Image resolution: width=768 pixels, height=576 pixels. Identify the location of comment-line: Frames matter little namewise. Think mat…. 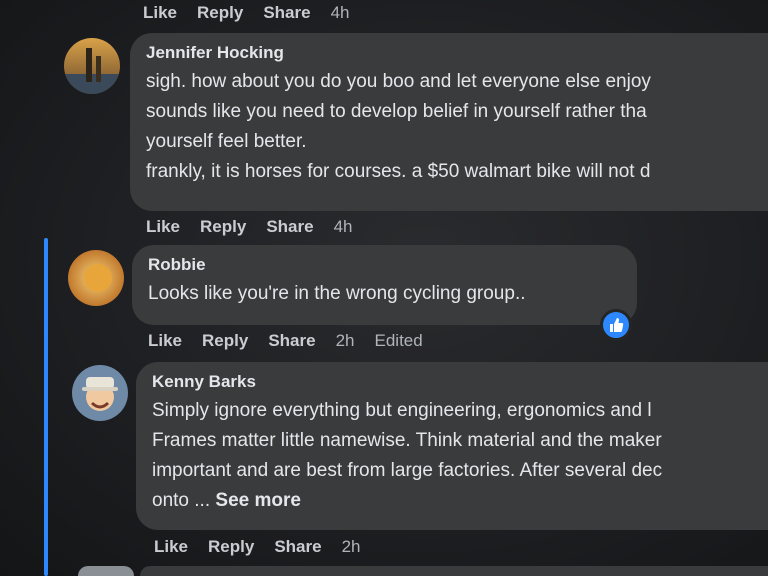
(407, 440).